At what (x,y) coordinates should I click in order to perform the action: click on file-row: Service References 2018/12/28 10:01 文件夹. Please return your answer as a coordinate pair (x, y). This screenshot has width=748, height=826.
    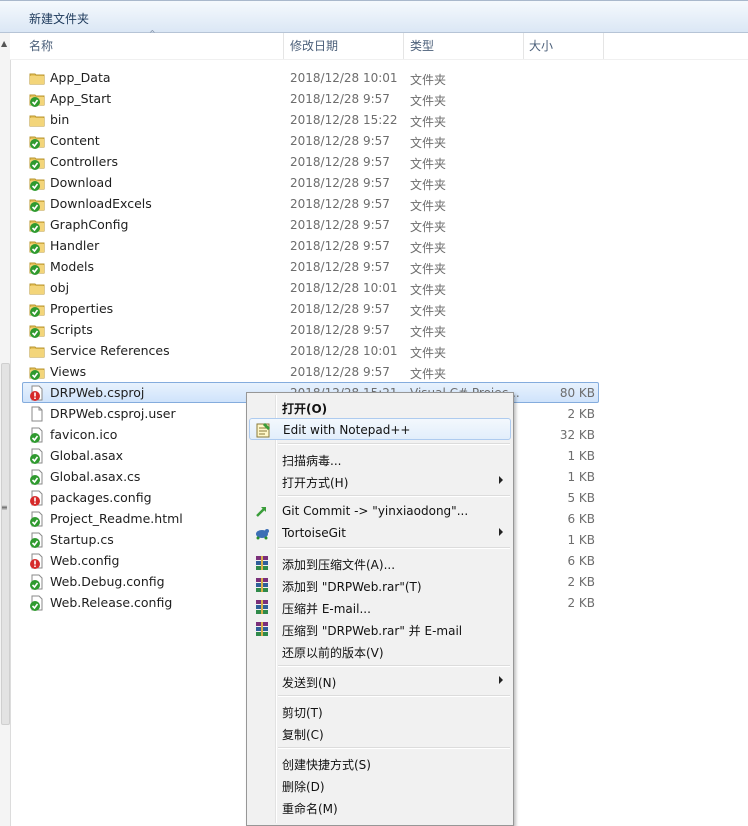
    Looking at the image, I should click on (310, 350).